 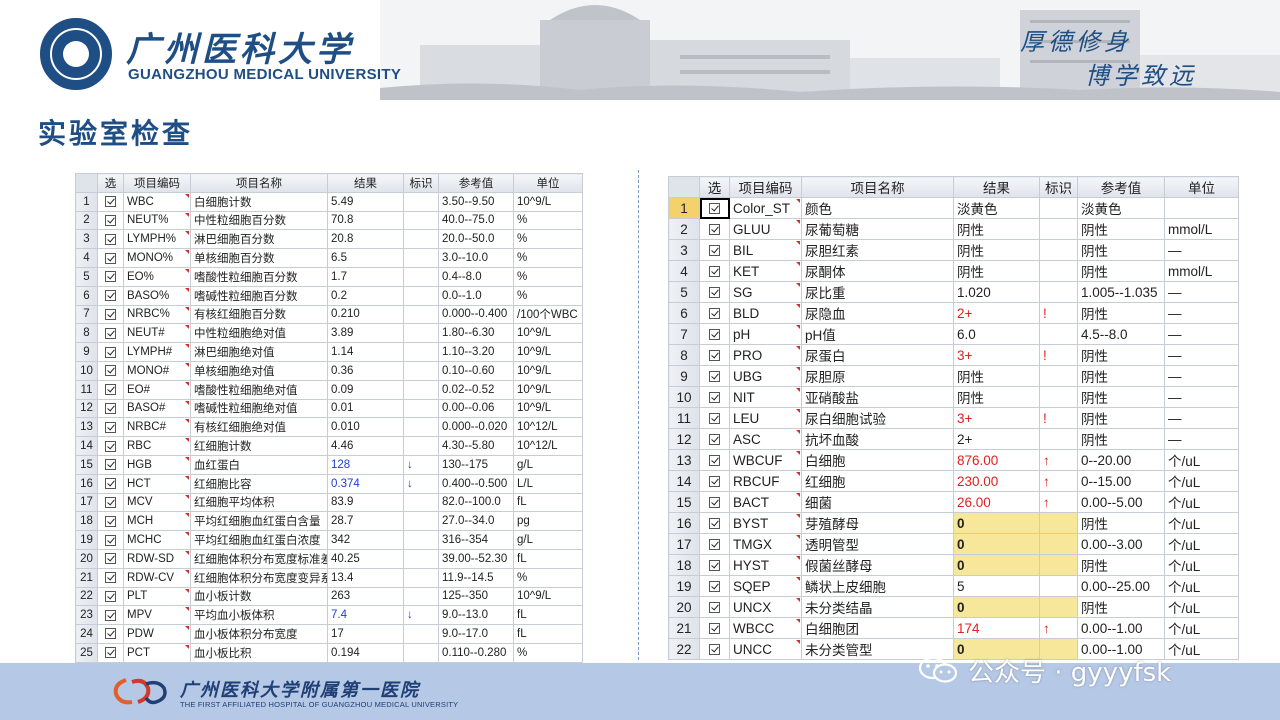 What do you see at coordinates (365, 483) in the screenshot?
I see `result-value-cell: 0.374` at bounding box center [365, 483].